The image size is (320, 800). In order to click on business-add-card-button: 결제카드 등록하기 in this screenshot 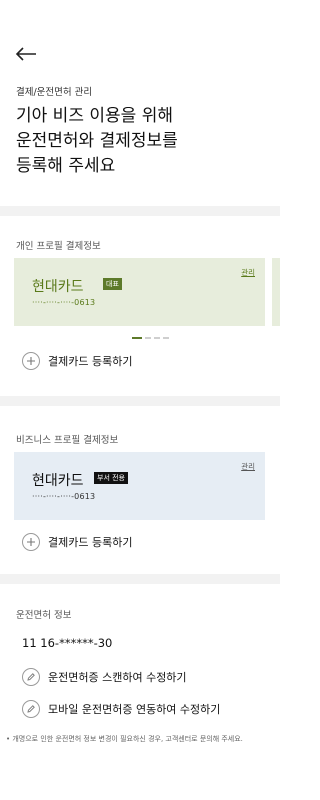, I will do `click(77, 542)`.